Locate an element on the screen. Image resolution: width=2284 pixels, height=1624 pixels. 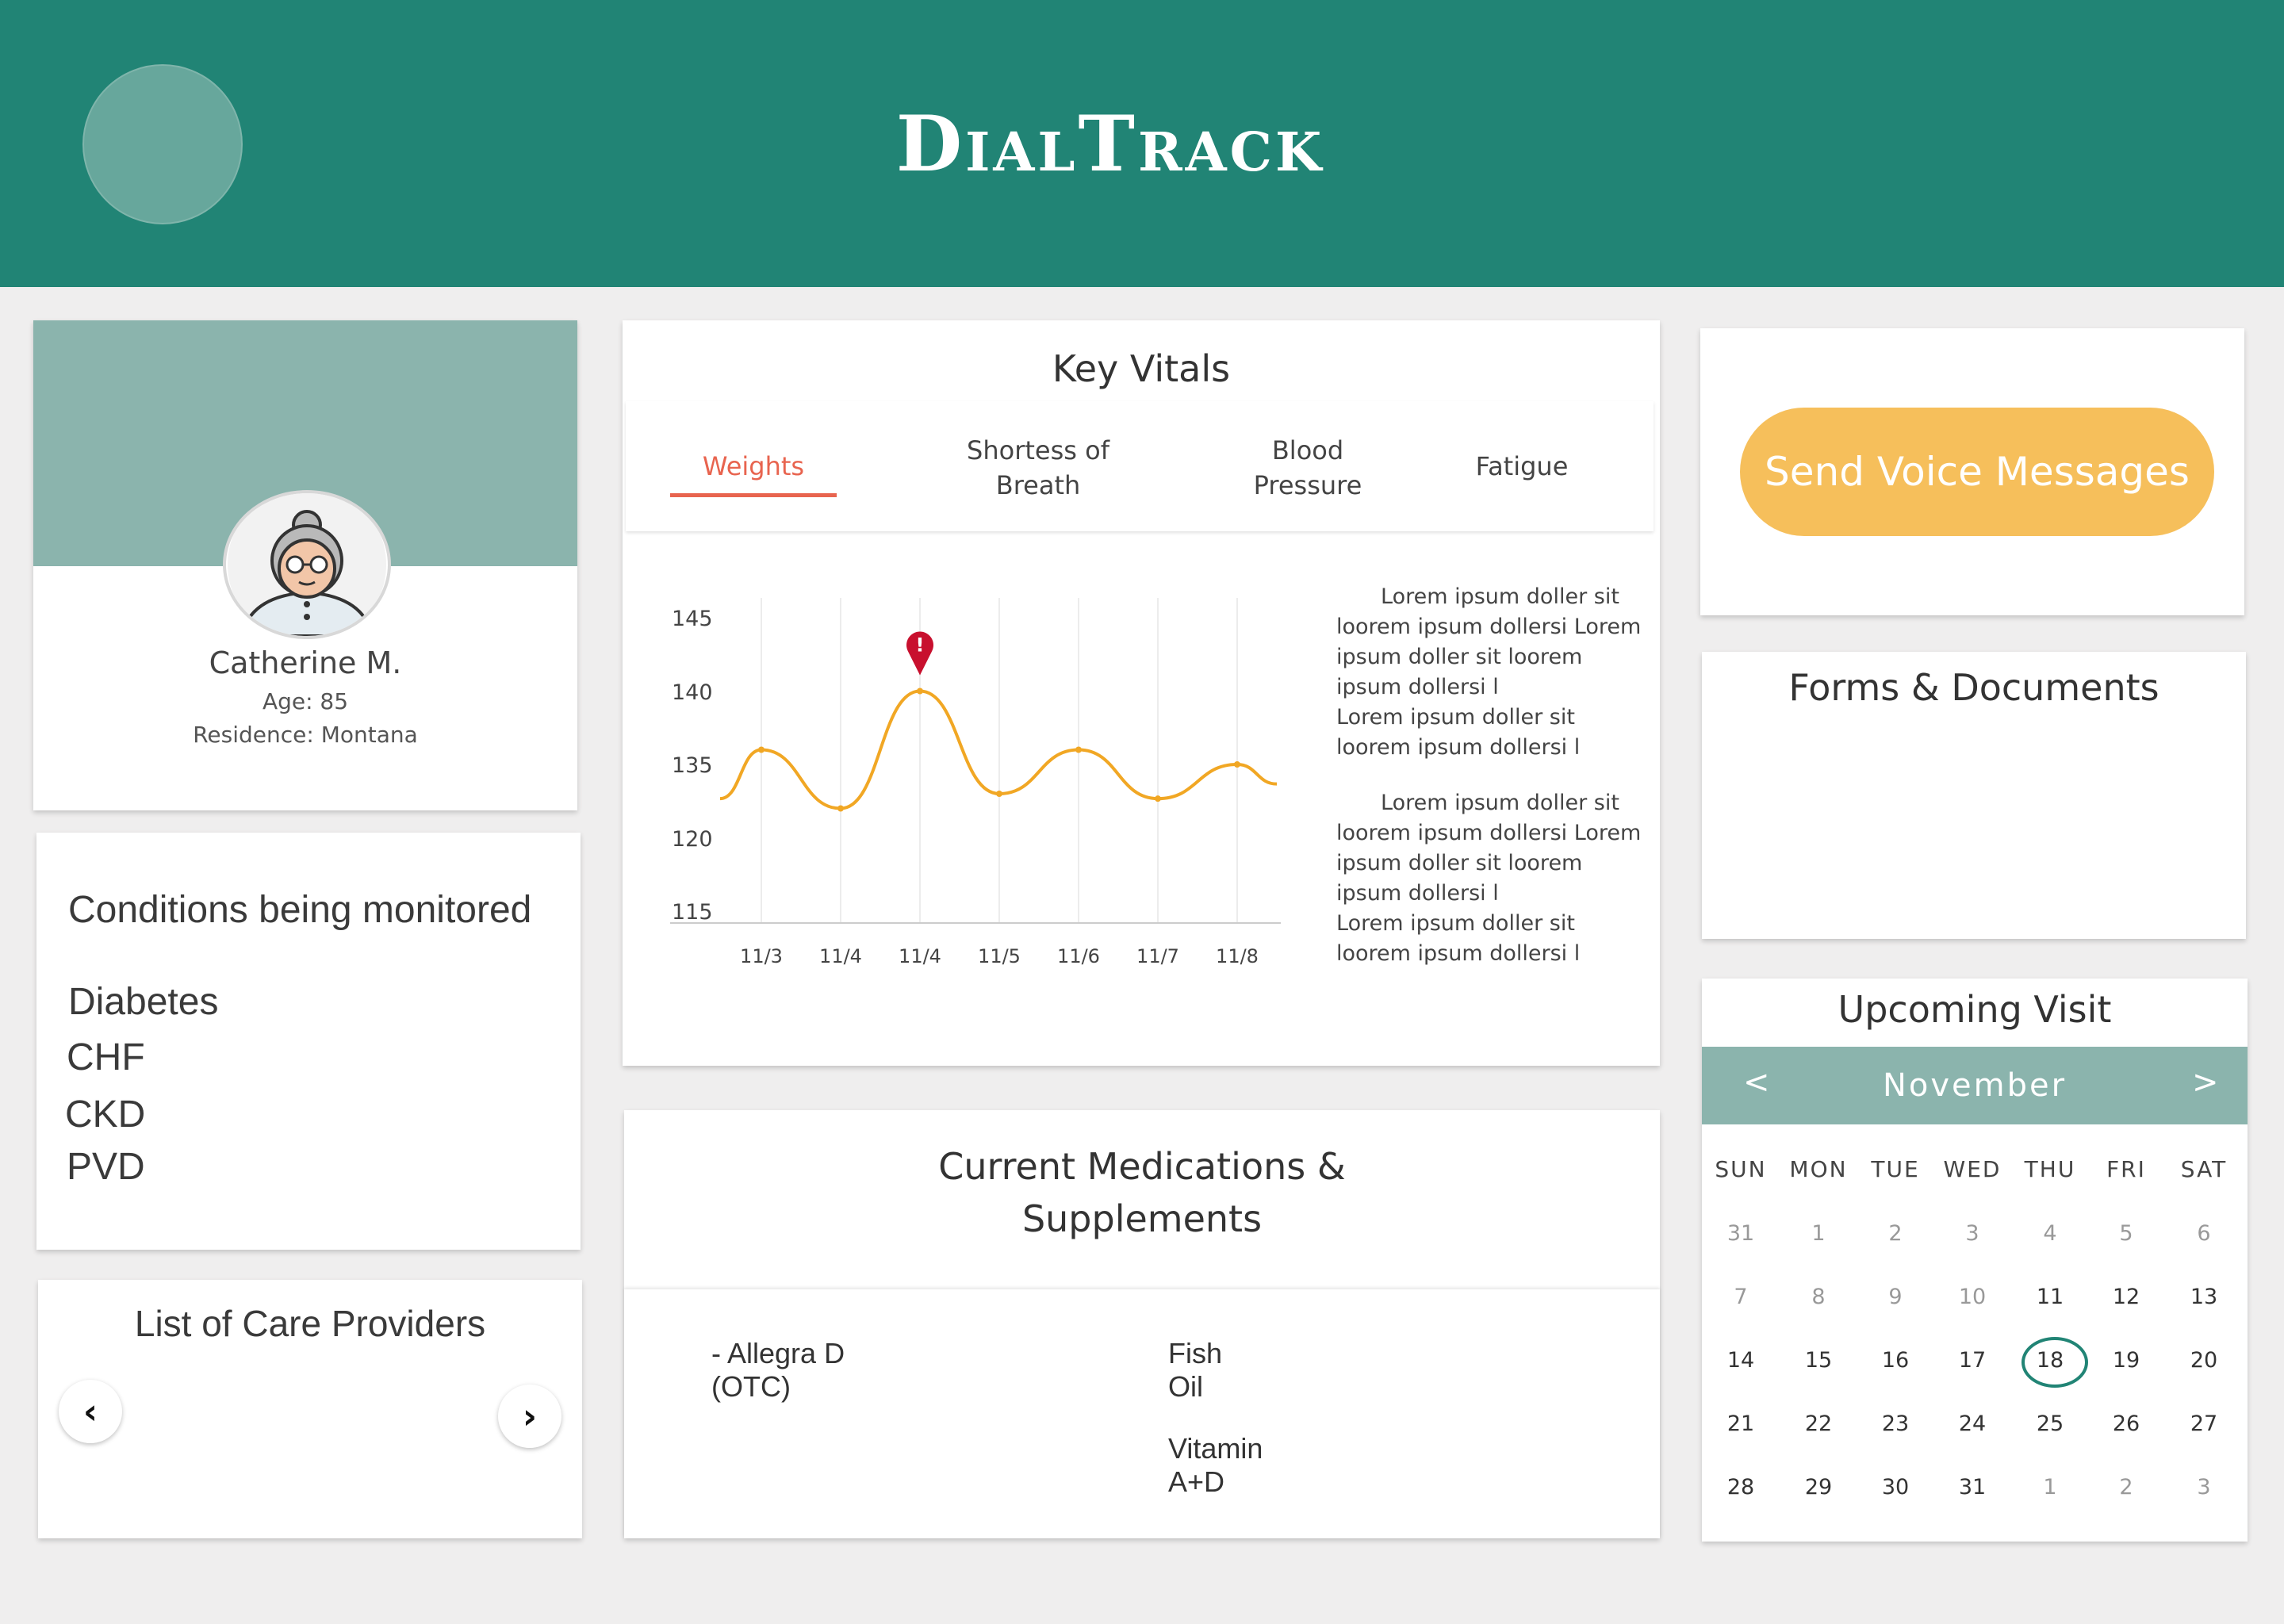
medications-list: - Allegra D (OTC) Fish Oil Vitamin A+D is located at coordinates (1142, 1413).